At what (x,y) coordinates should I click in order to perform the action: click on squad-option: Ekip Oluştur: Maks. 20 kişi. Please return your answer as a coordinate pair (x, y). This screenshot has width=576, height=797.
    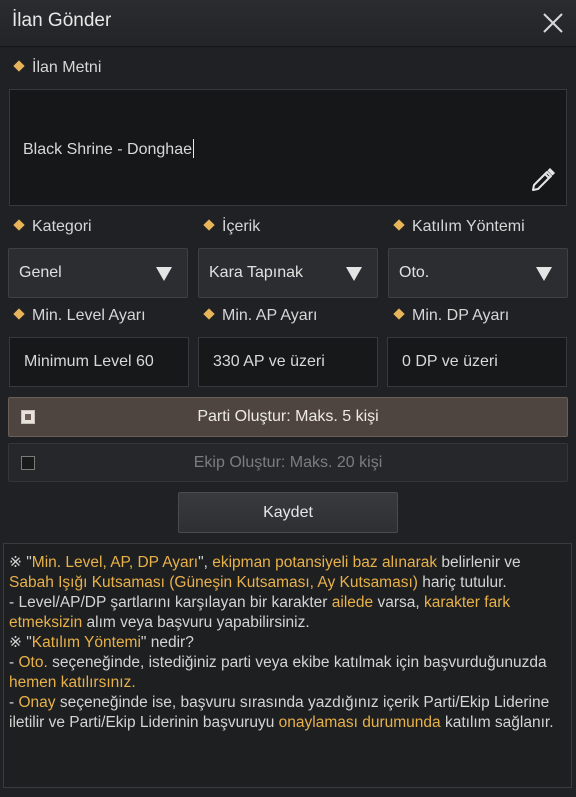
    Looking at the image, I should click on (288, 462).